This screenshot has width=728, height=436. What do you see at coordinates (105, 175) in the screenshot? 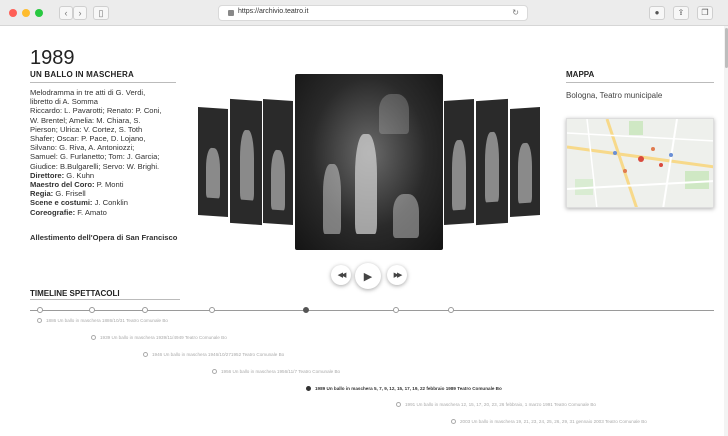
I see `detail-line: Direttore: G. Kuhn` at bounding box center [105, 175].